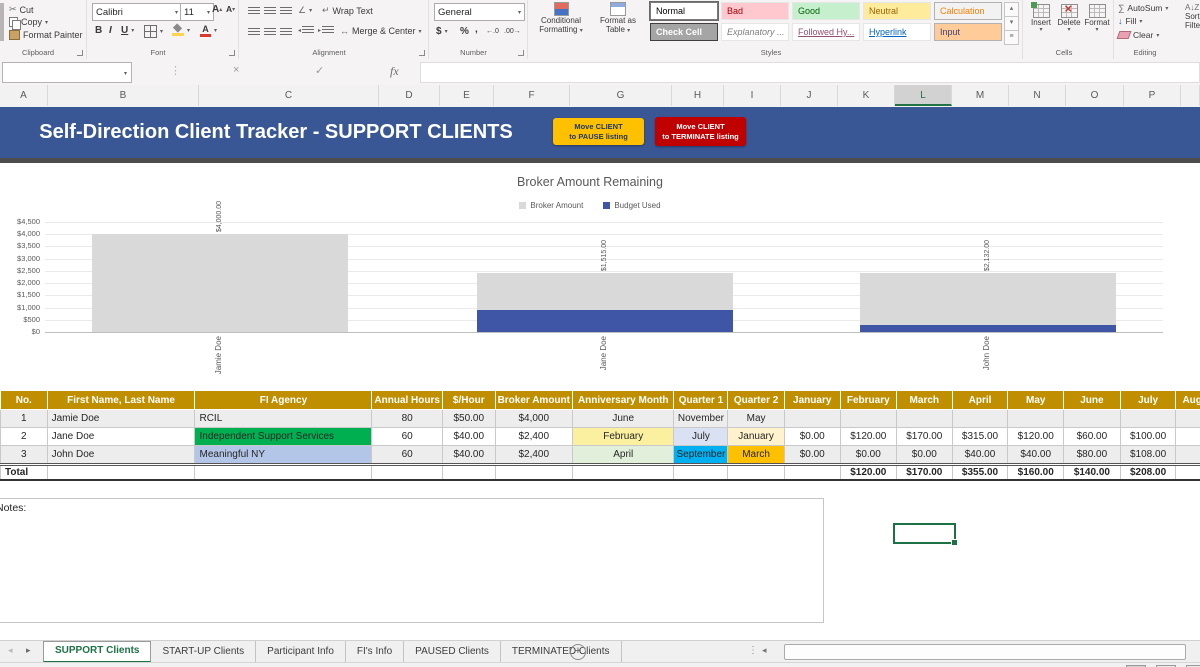 The width and height of the screenshot is (1200, 667). What do you see at coordinates (1069, 18) in the screenshot?
I see `delete-button: Delete ▾` at bounding box center [1069, 18].